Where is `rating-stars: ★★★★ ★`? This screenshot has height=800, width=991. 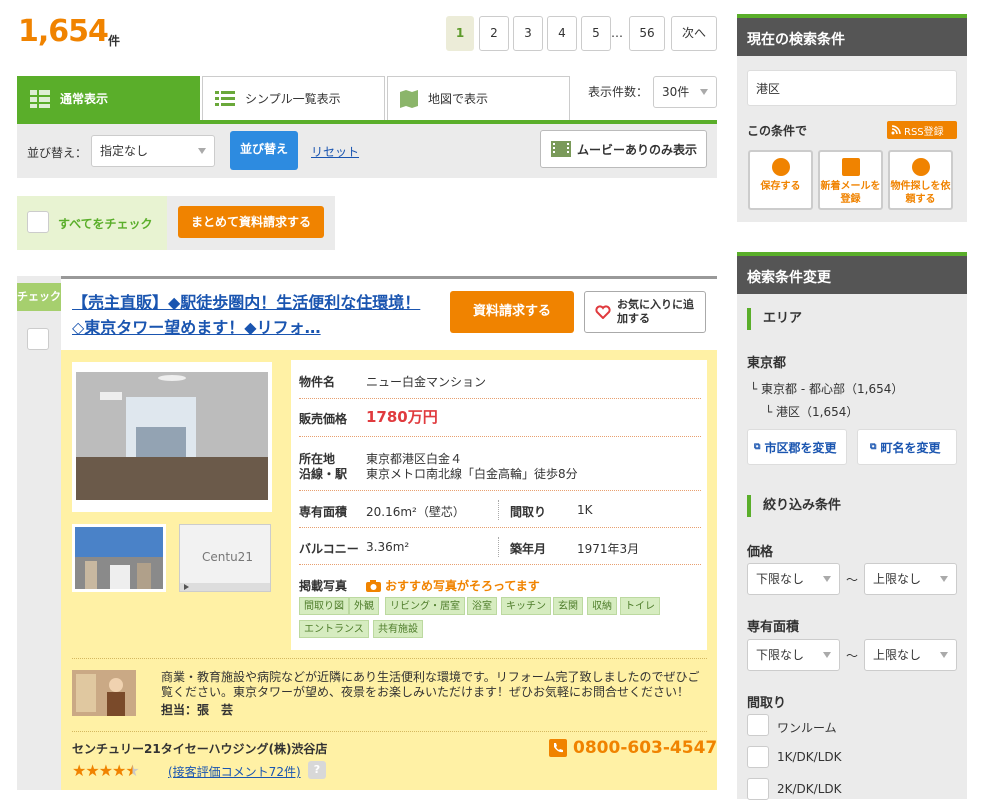
rating-stars: ★★★★ ★ is located at coordinates (106, 770).